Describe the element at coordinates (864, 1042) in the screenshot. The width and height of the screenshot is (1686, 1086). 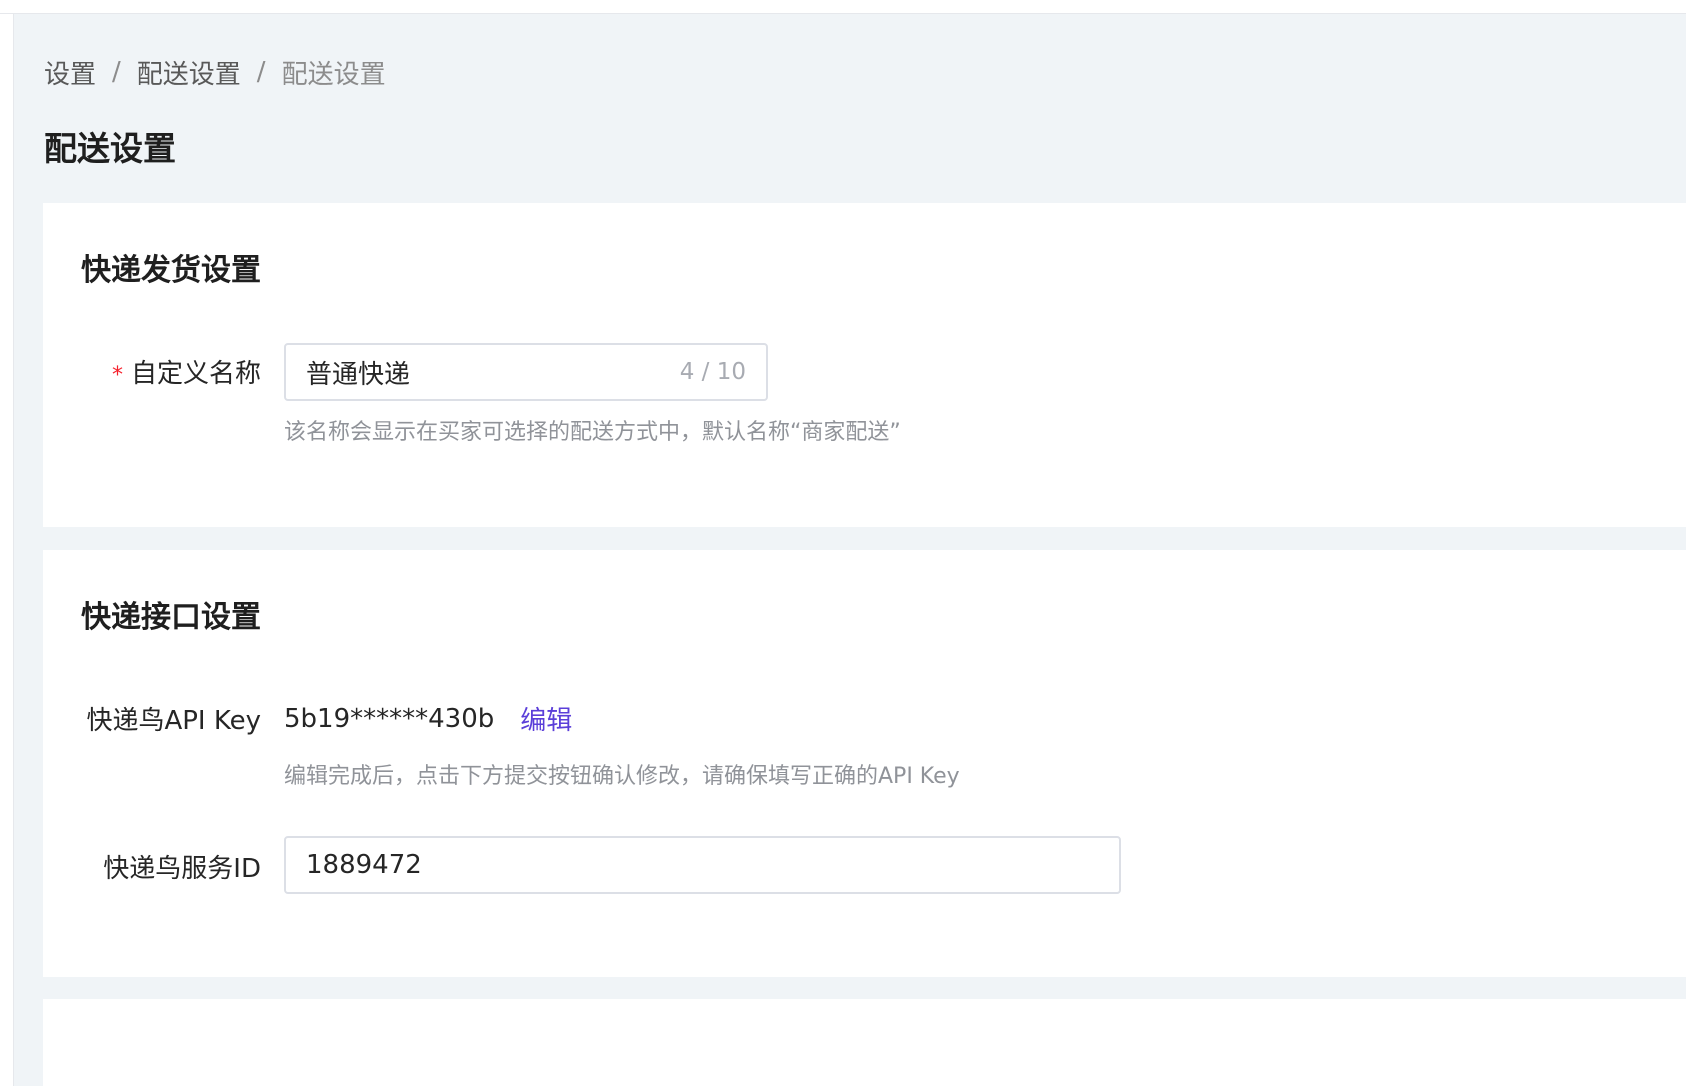
I see `next-settings-card` at that location.